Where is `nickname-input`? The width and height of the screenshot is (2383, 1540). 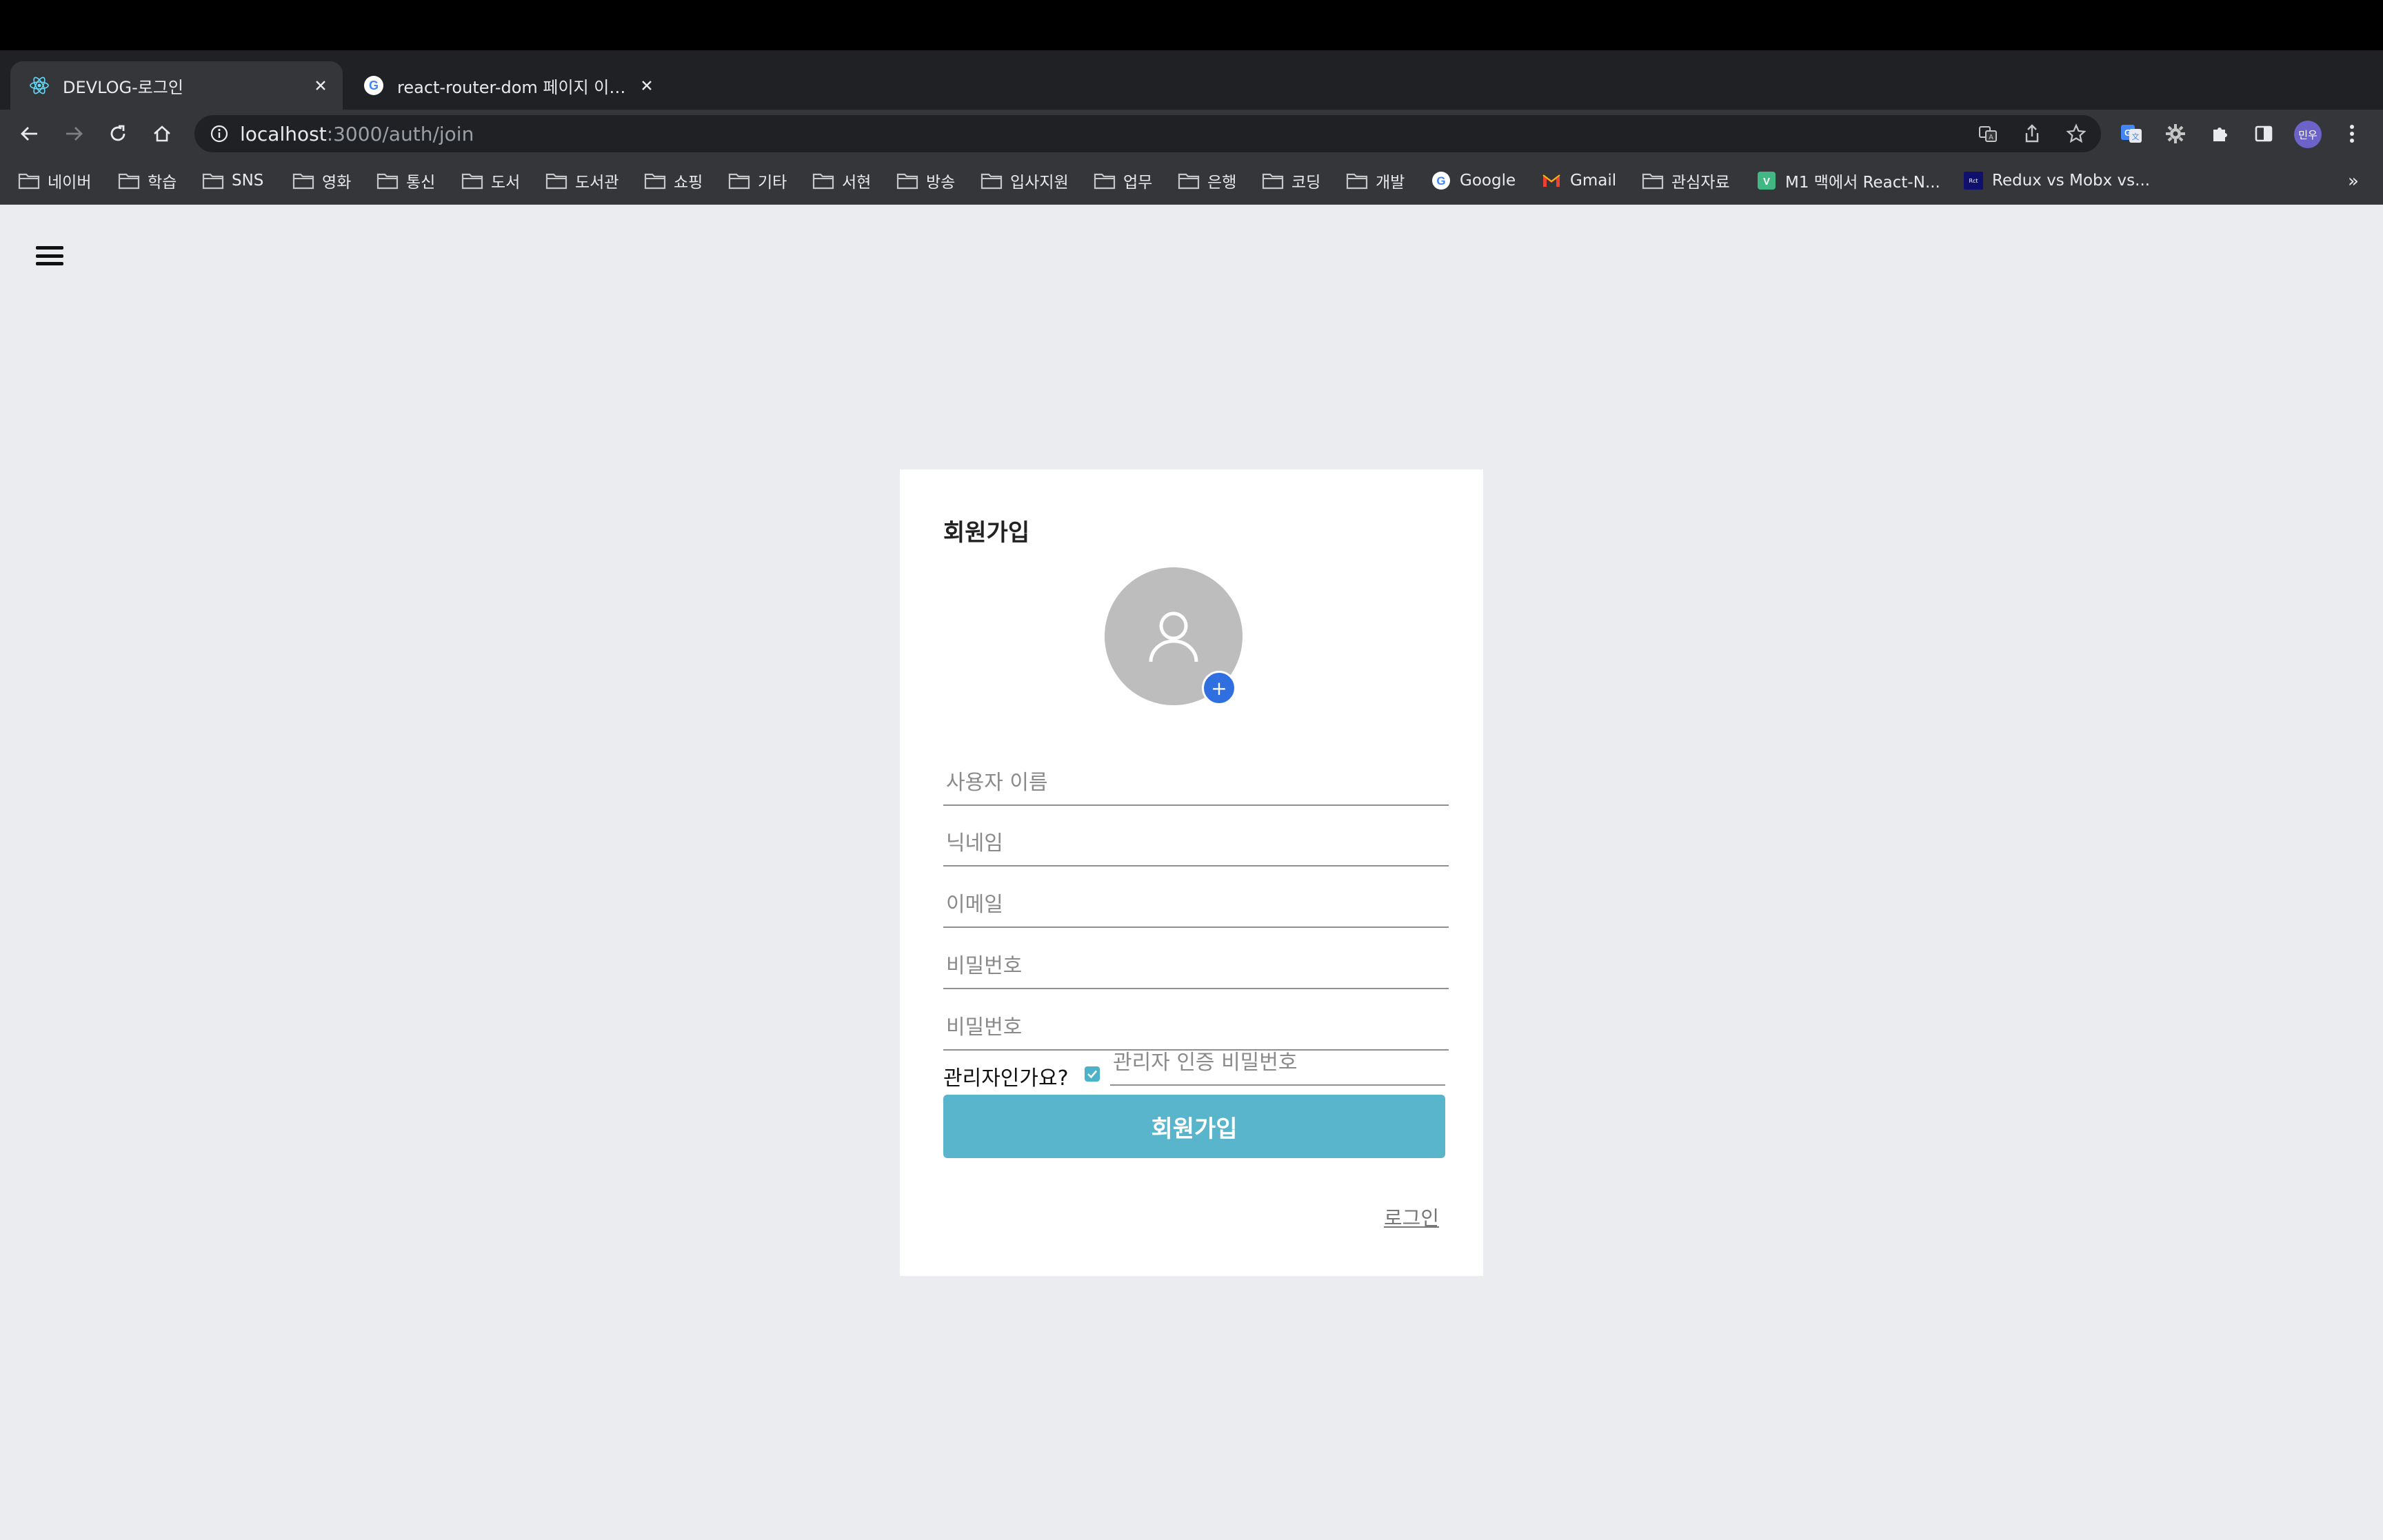
nickname-input is located at coordinates (1196, 848).